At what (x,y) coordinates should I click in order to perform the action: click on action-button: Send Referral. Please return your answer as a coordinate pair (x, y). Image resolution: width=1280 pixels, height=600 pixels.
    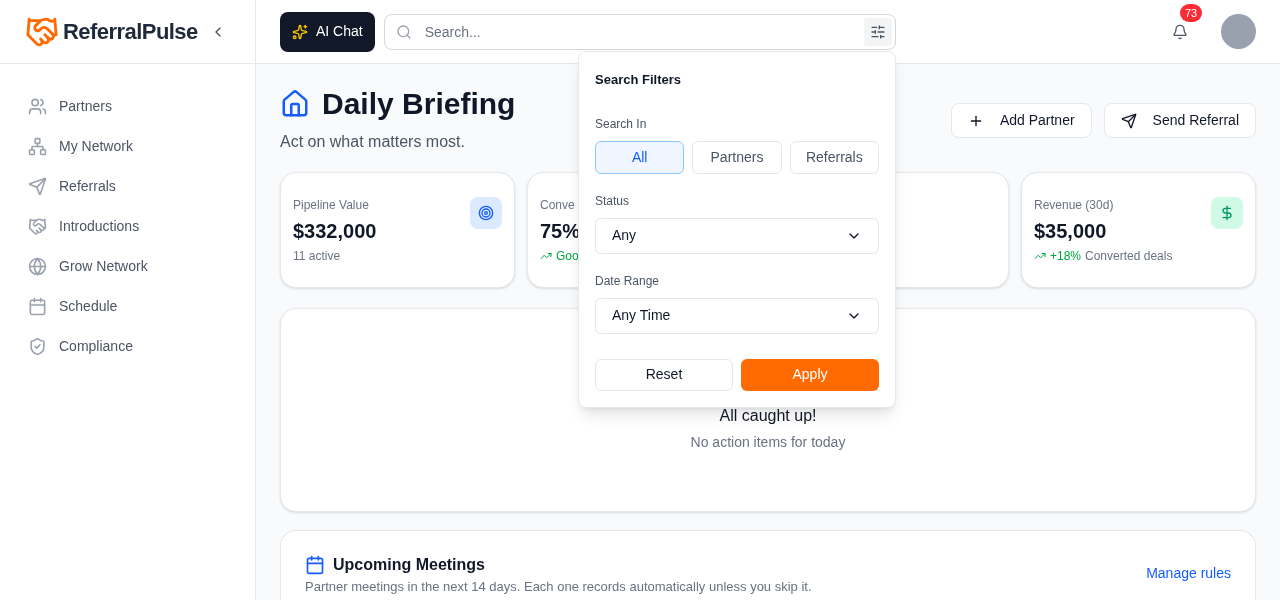
    Looking at the image, I should click on (1179, 120).